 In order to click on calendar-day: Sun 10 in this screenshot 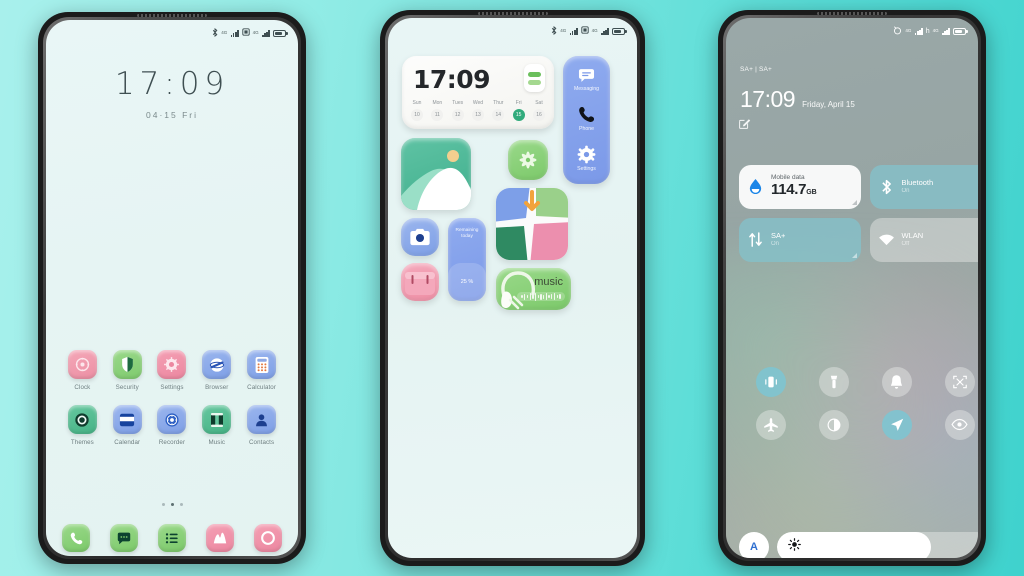, I will do `click(417, 110)`.